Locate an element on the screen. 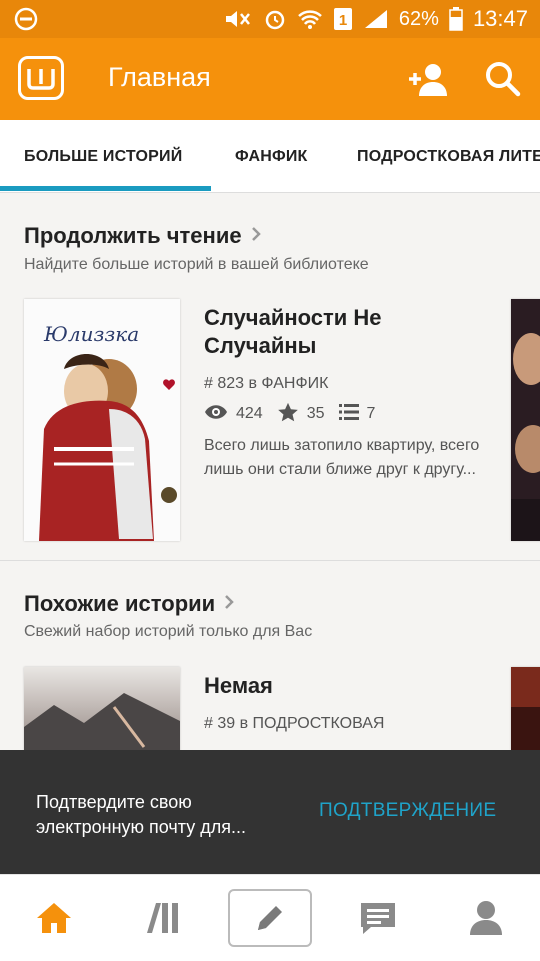  battery-percent: 62% is located at coordinates (418, 18).